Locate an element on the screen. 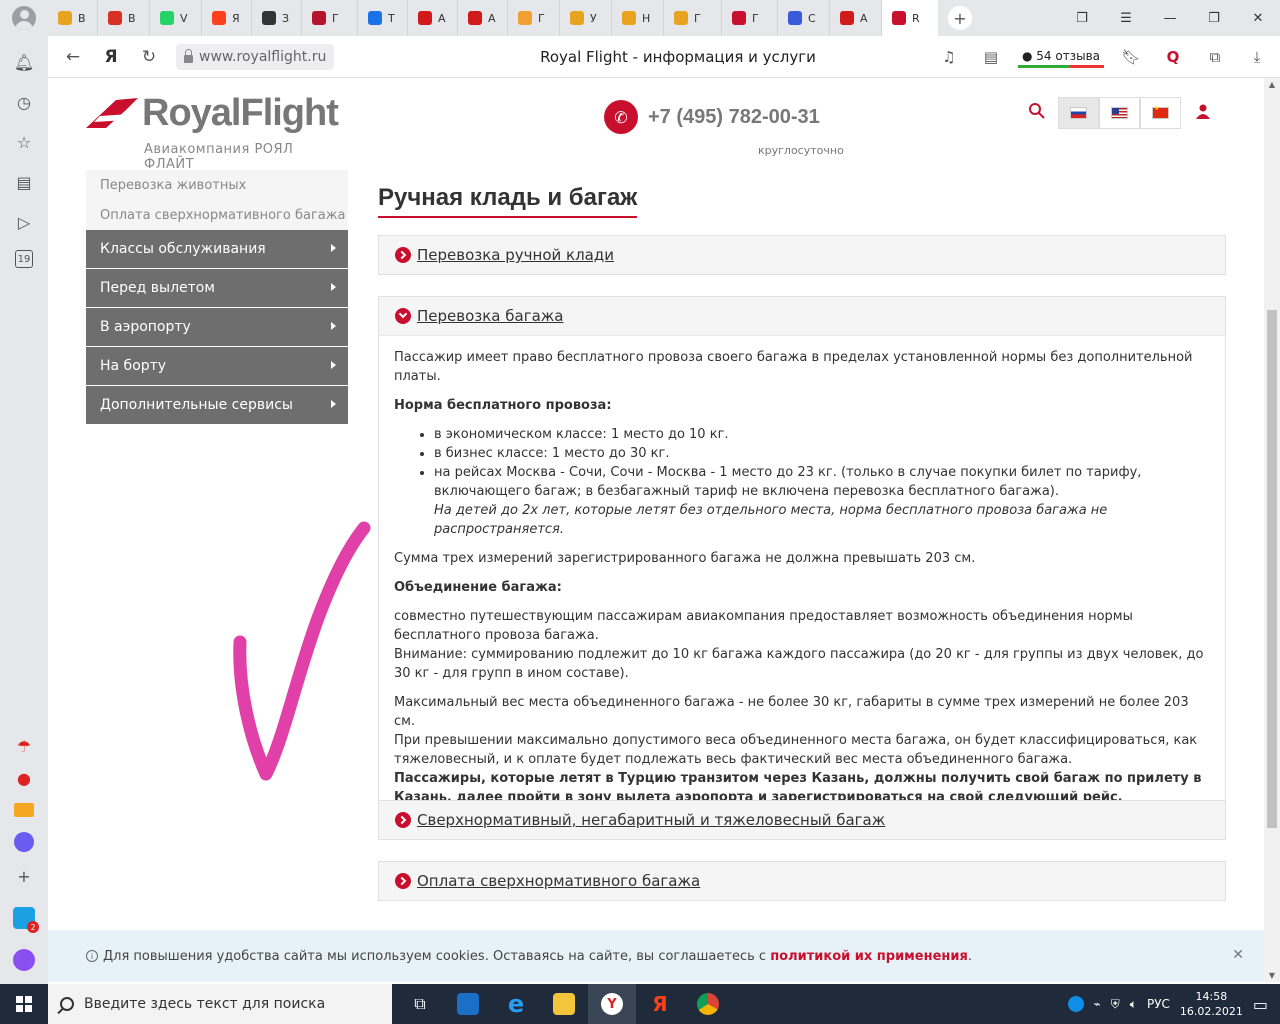 This screenshot has height=1024, width=1280. alice-icon is located at coordinates (24, 960).